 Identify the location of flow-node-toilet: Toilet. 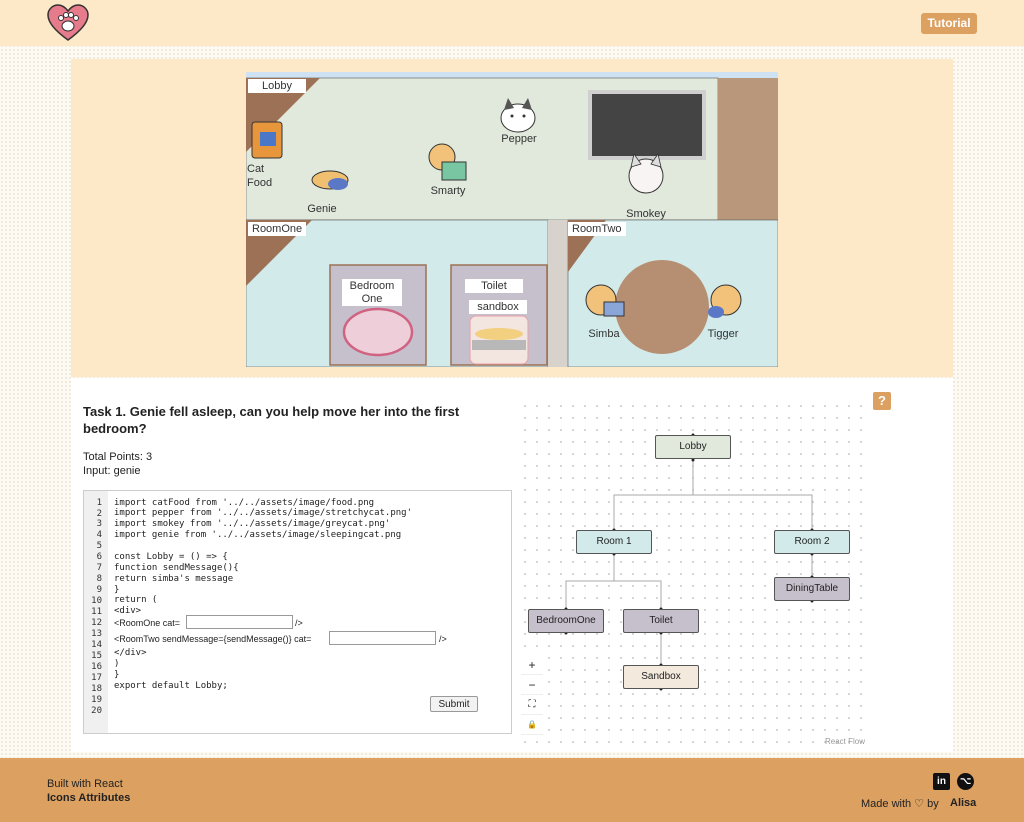
(661, 621).